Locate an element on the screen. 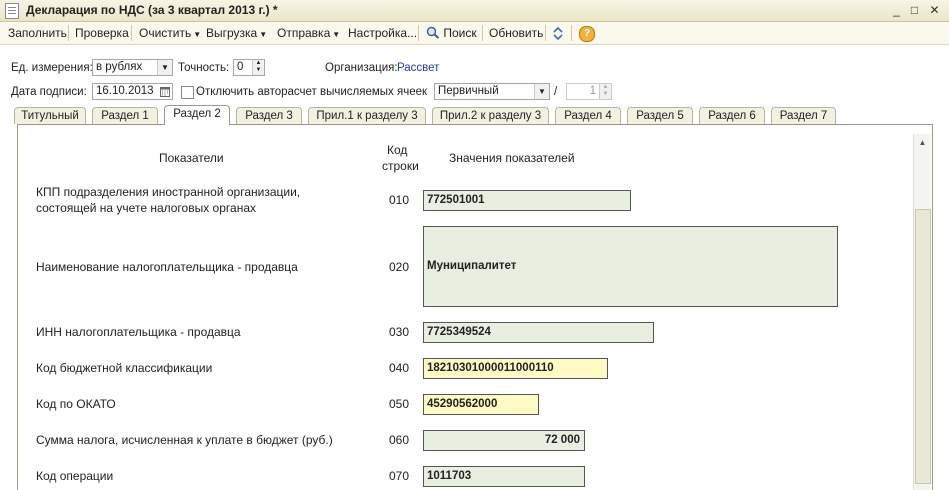  tab-section-1: Раздел 1 is located at coordinates (125, 115).